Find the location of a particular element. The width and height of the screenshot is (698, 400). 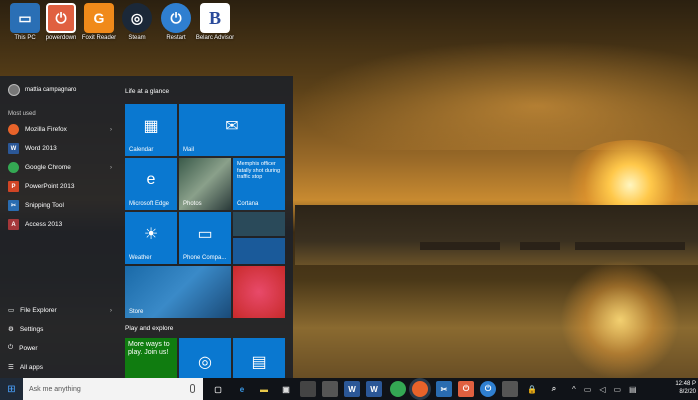

mail-icon: ✉ is located at coordinates (232, 126).